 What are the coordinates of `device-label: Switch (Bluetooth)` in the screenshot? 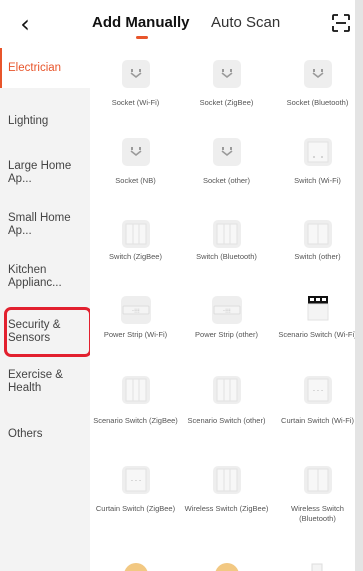 It's located at (226, 256).